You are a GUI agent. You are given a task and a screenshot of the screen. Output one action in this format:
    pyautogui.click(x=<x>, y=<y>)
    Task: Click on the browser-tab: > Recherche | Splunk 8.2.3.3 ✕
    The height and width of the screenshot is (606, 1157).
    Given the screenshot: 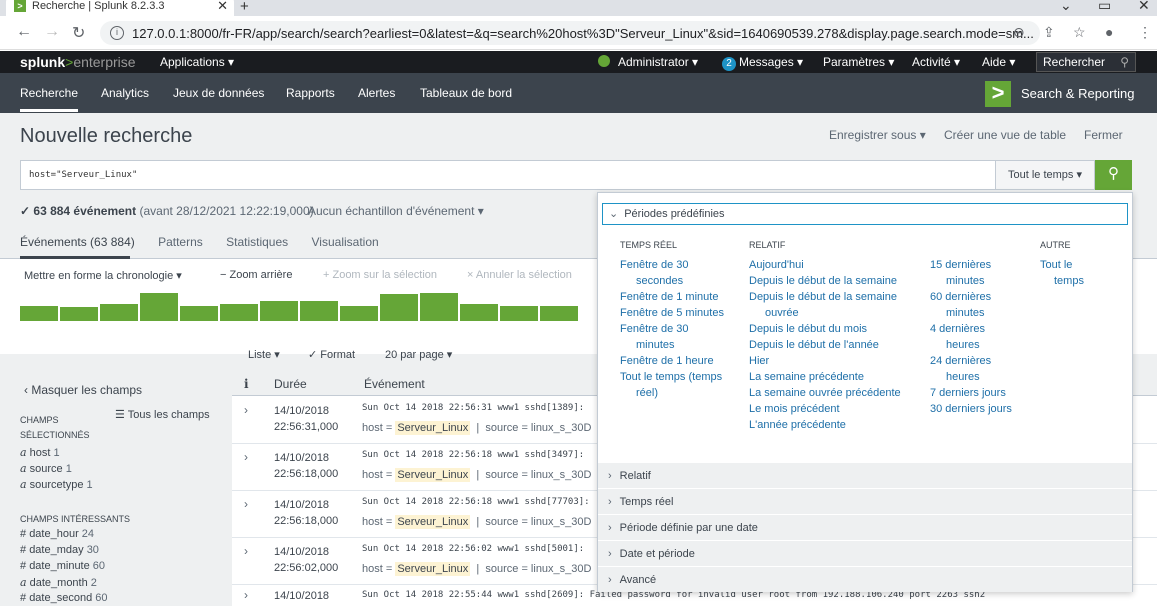 What is the action you would take?
    pyautogui.click(x=120, y=8)
    